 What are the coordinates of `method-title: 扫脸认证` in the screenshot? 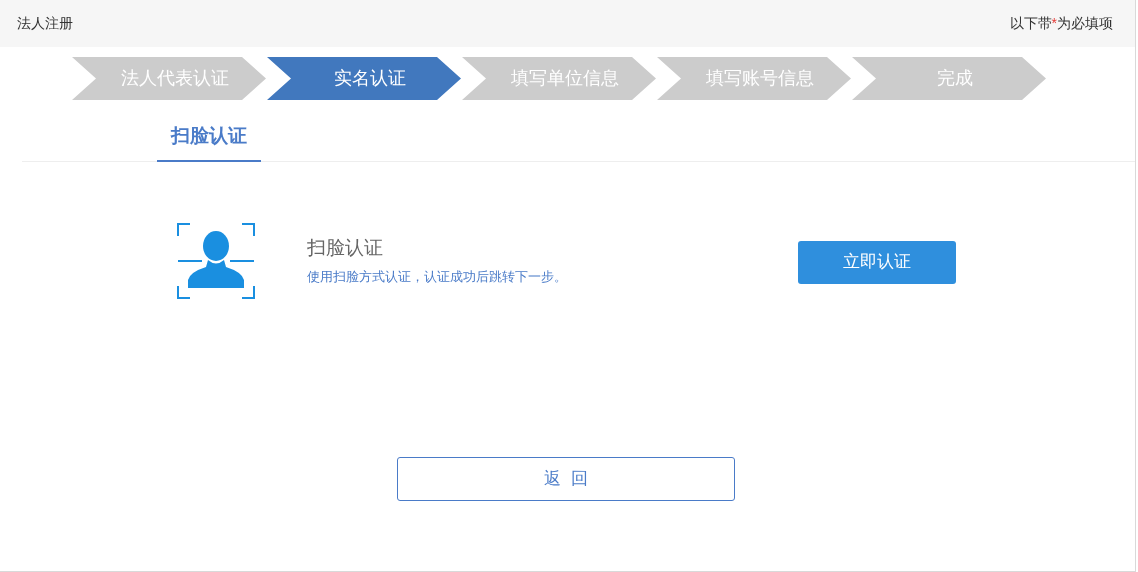 It's located at (345, 248).